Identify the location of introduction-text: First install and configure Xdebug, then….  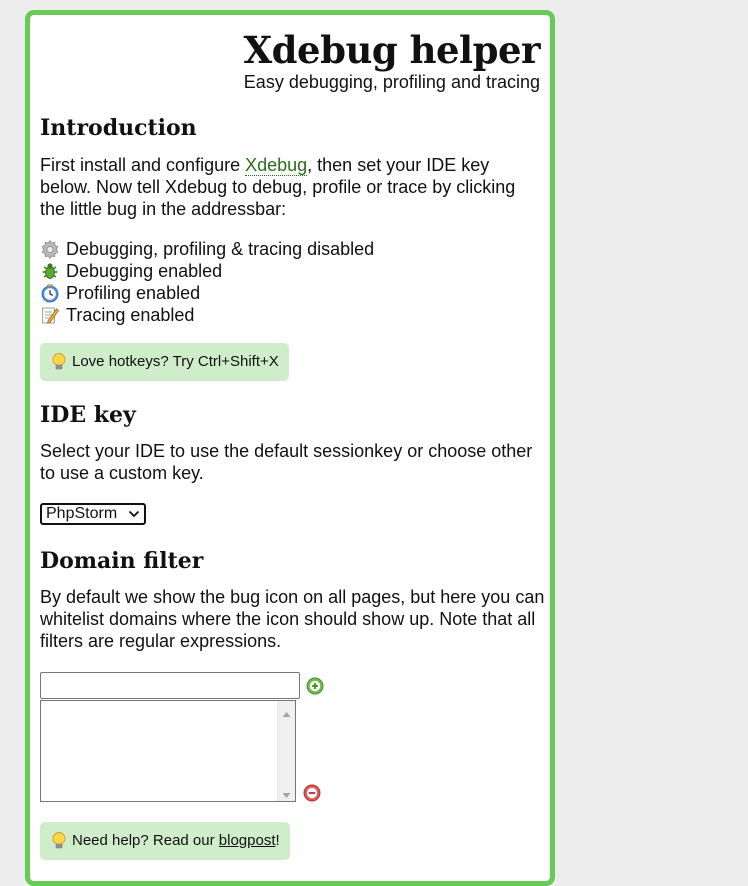
(292, 187).